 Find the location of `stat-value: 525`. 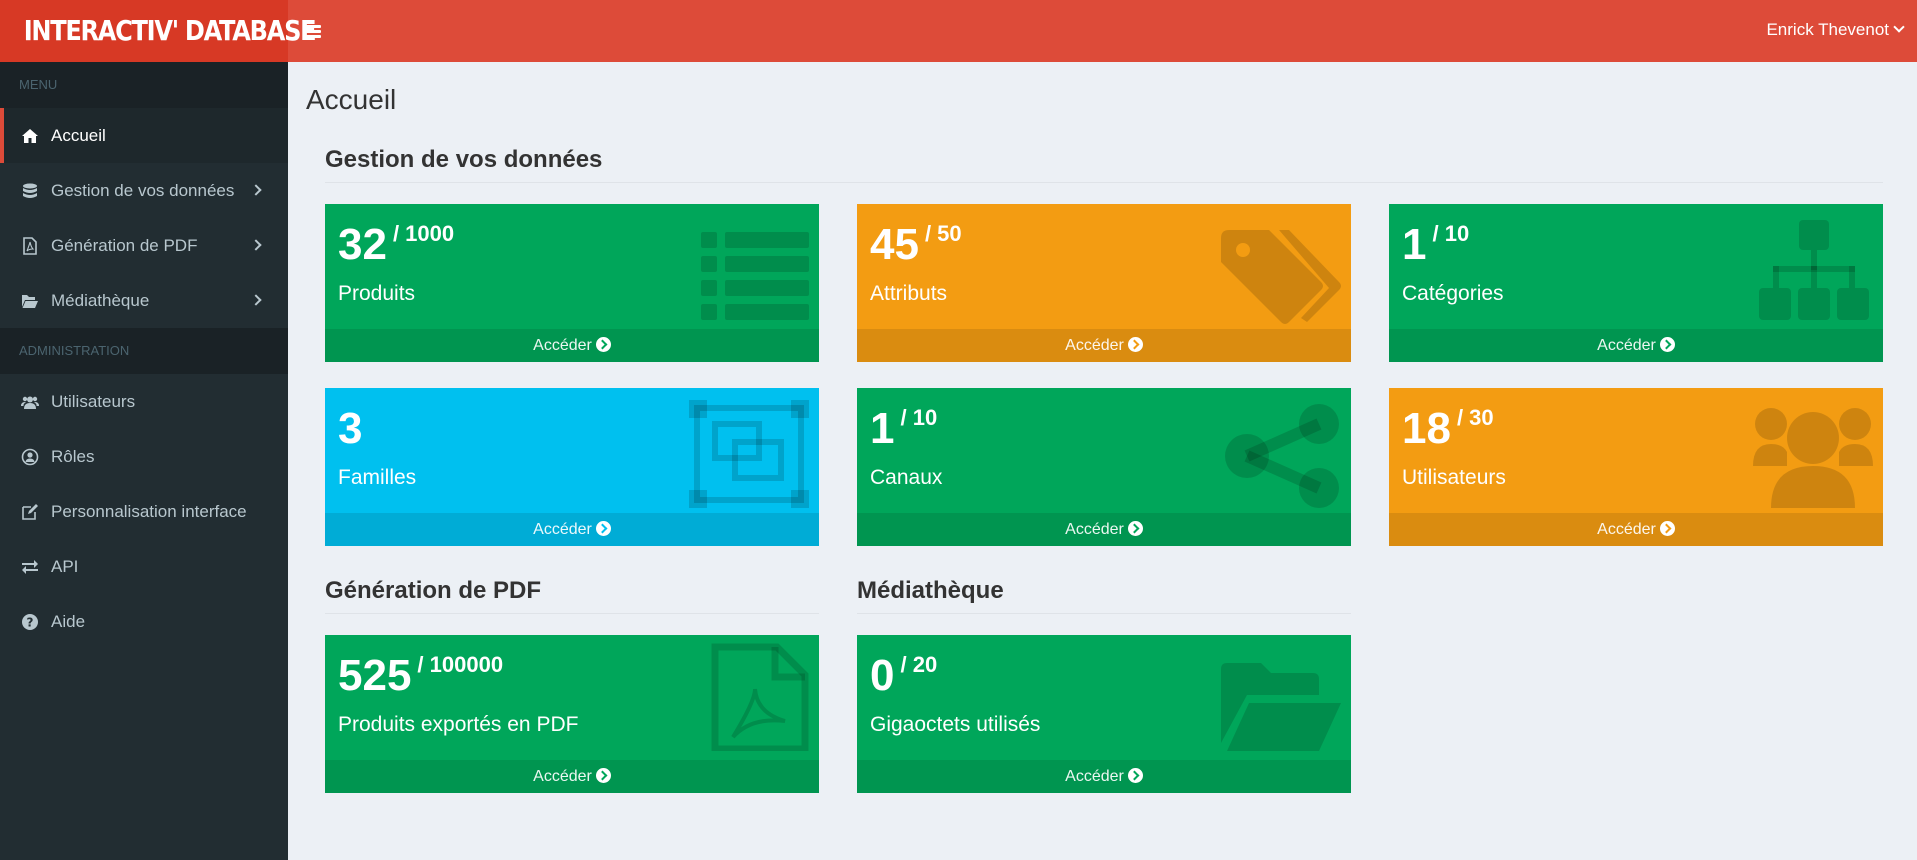

stat-value: 525 is located at coordinates (375, 675).